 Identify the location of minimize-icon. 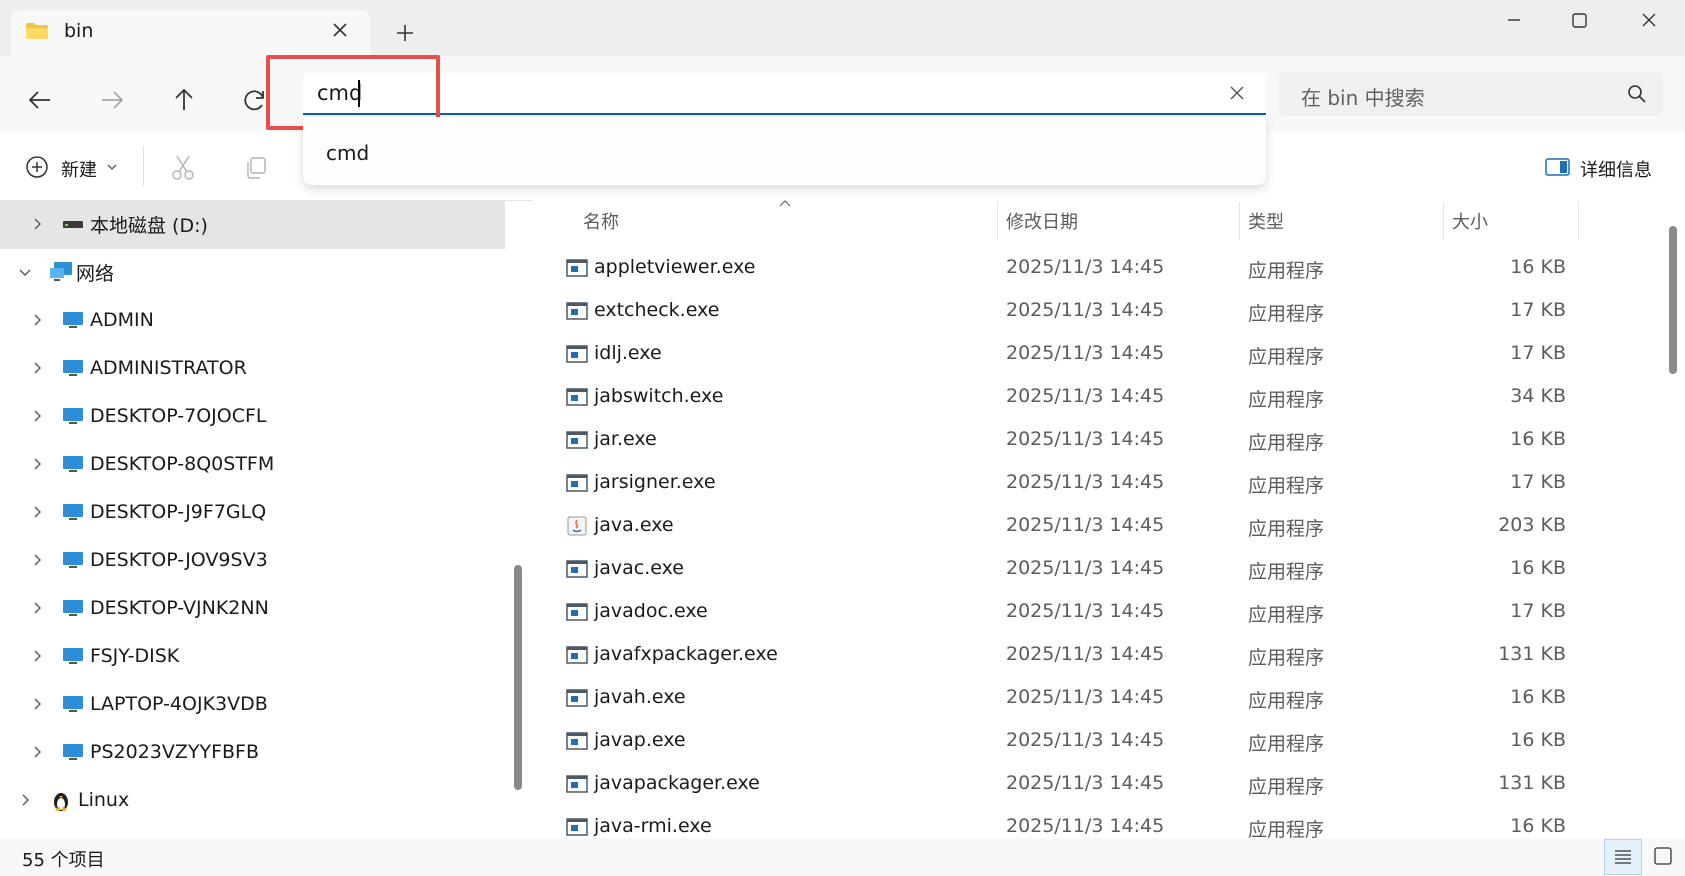
(1514, 20).